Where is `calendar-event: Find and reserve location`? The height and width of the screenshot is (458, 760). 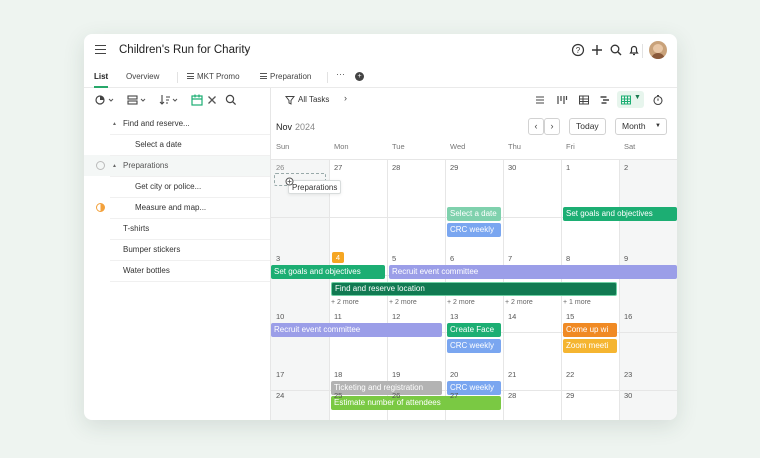 calendar-event: Find and reserve location is located at coordinates (474, 289).